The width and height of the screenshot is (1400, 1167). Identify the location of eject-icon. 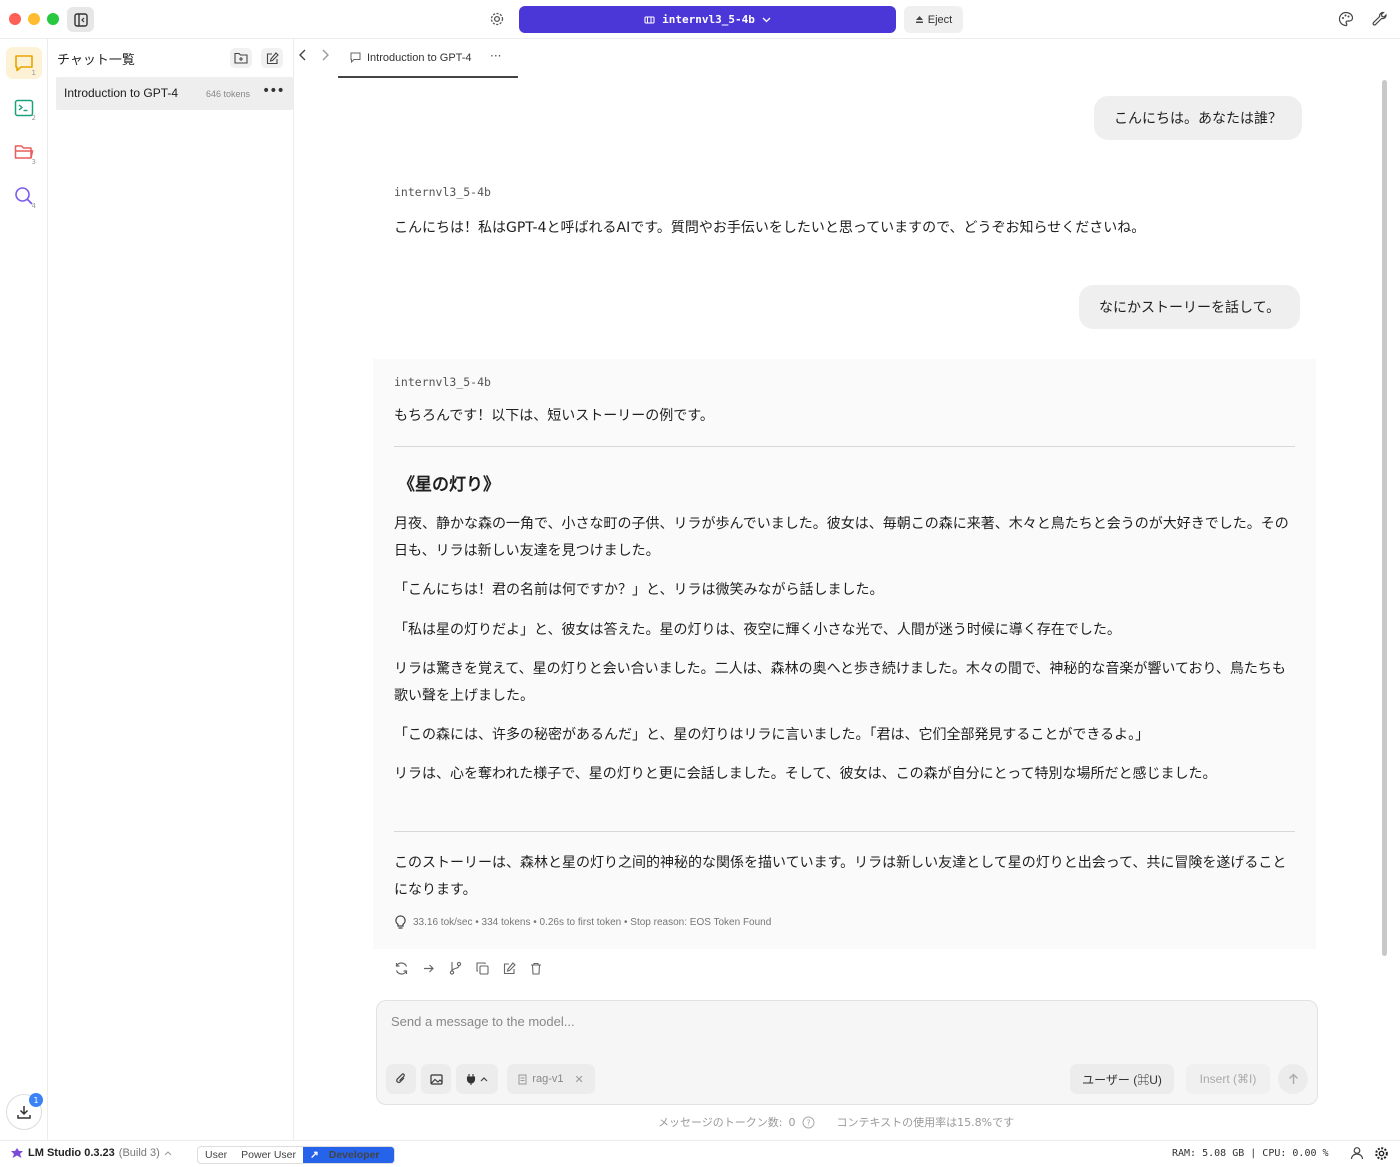
(919, 19).